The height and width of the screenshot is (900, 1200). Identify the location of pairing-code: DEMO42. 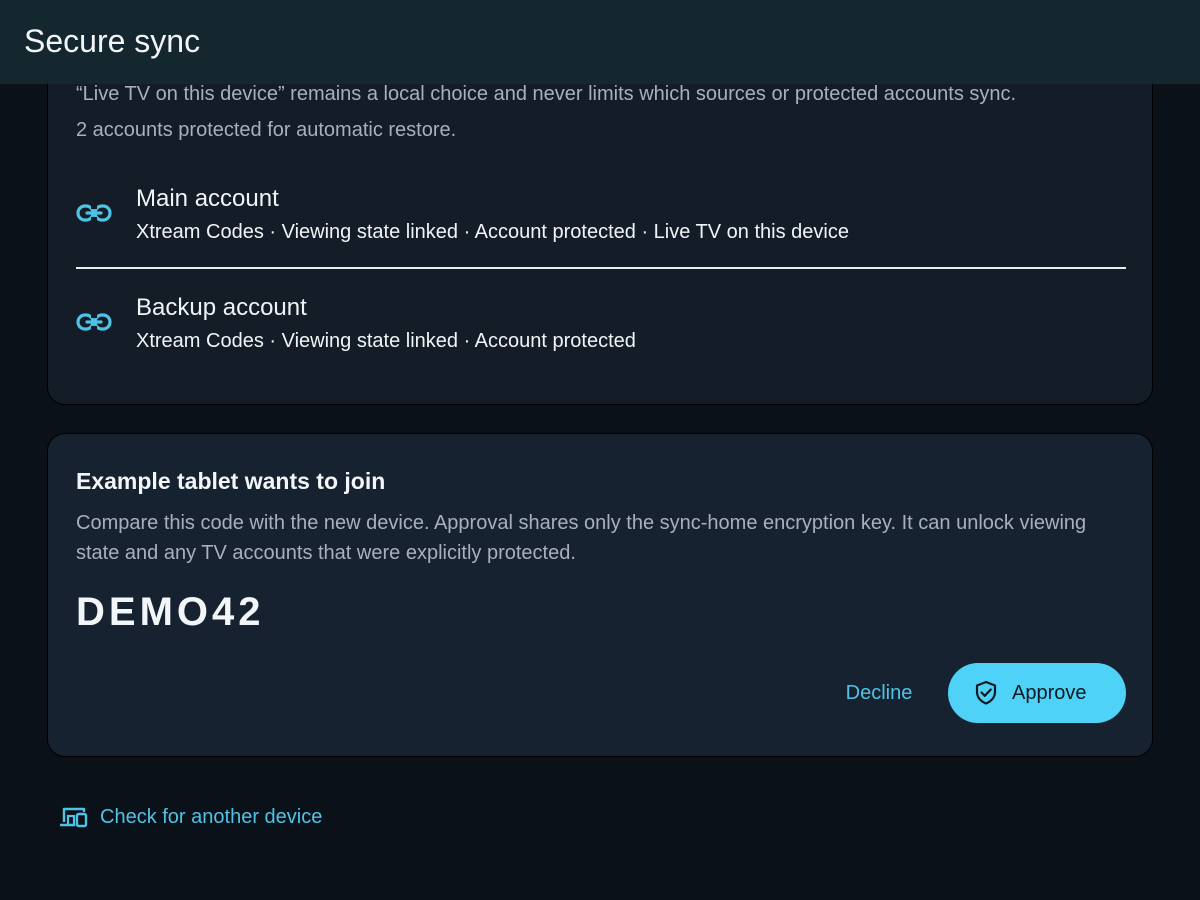
(170, 612).